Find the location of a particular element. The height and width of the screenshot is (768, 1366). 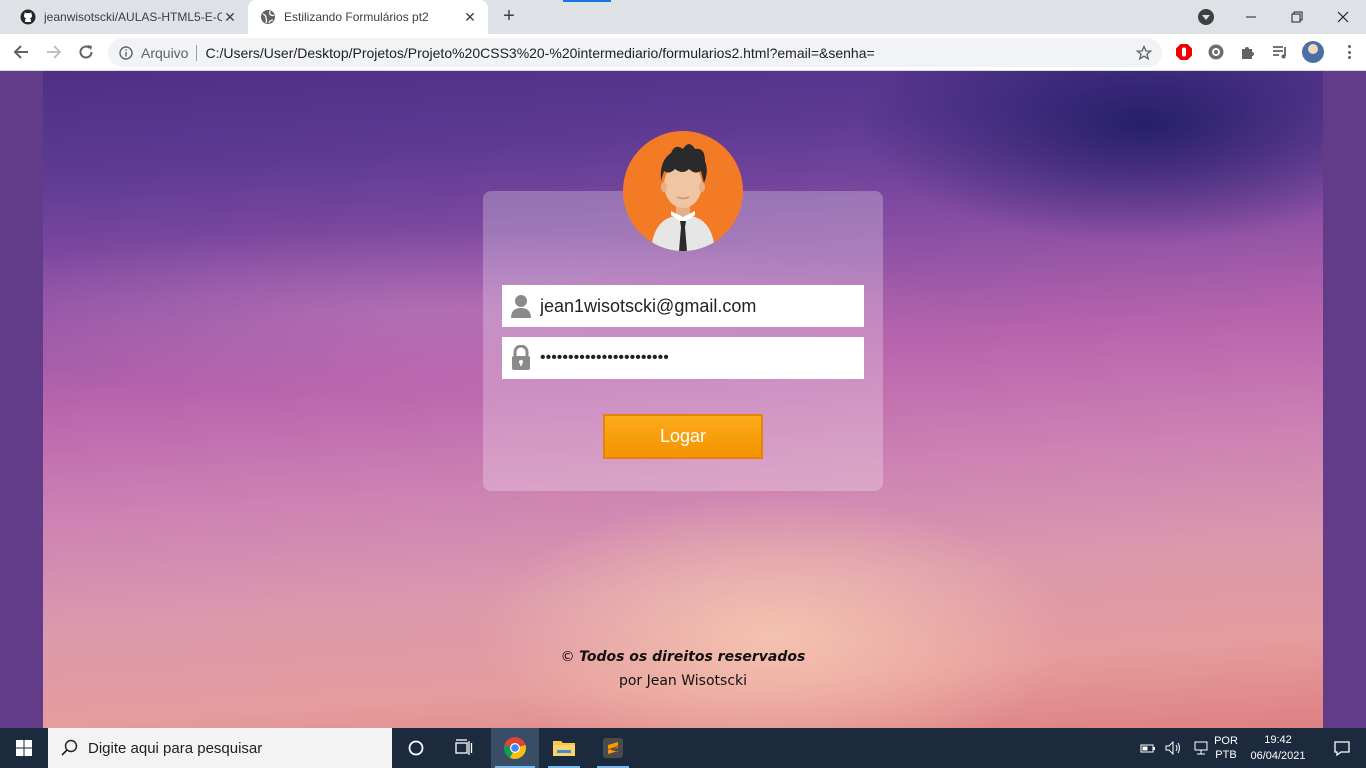

bookmark-star-icon is located at coordinates (1144, 52).